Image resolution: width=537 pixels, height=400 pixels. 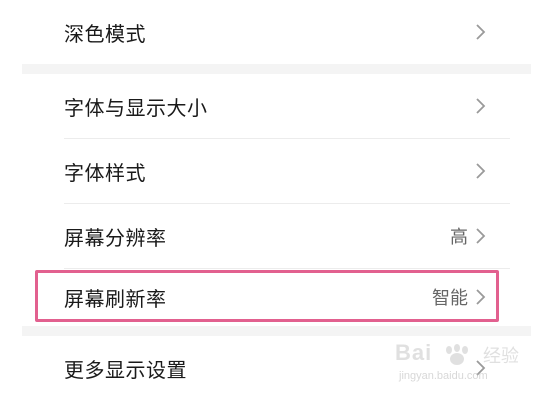 What do you see at coordinates (115, 298) in the screenshot?
I see `setting-label: 屏幕刷新率` at bounding box center [115, 298].